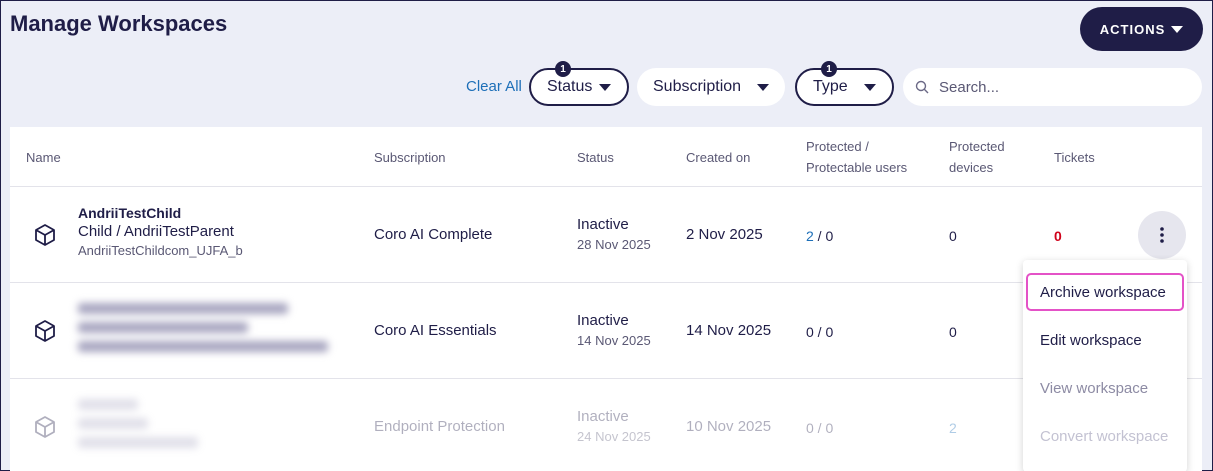 Image resolution: width=1213 pixels, height=471 pixels. What do you see at coordinates (570, 86) in the screenshot?
I see `status-filter-label: Status` at bounding box center [570, 86].